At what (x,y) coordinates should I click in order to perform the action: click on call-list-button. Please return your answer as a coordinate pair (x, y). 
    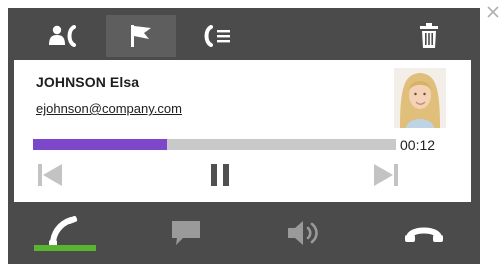
    Looking at the image, I should click on (218, 36).